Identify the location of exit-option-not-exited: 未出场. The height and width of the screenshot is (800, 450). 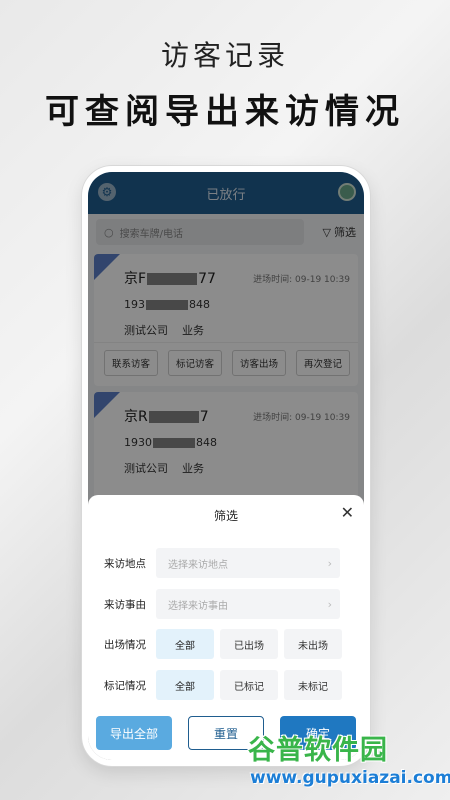
(313, 644).